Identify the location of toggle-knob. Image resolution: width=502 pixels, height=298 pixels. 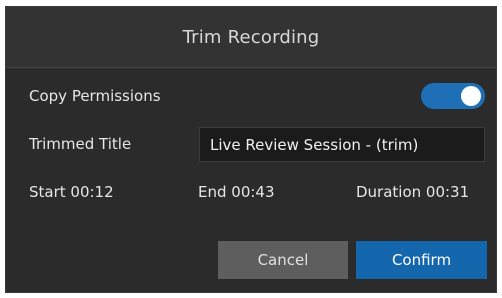
(471, 96).